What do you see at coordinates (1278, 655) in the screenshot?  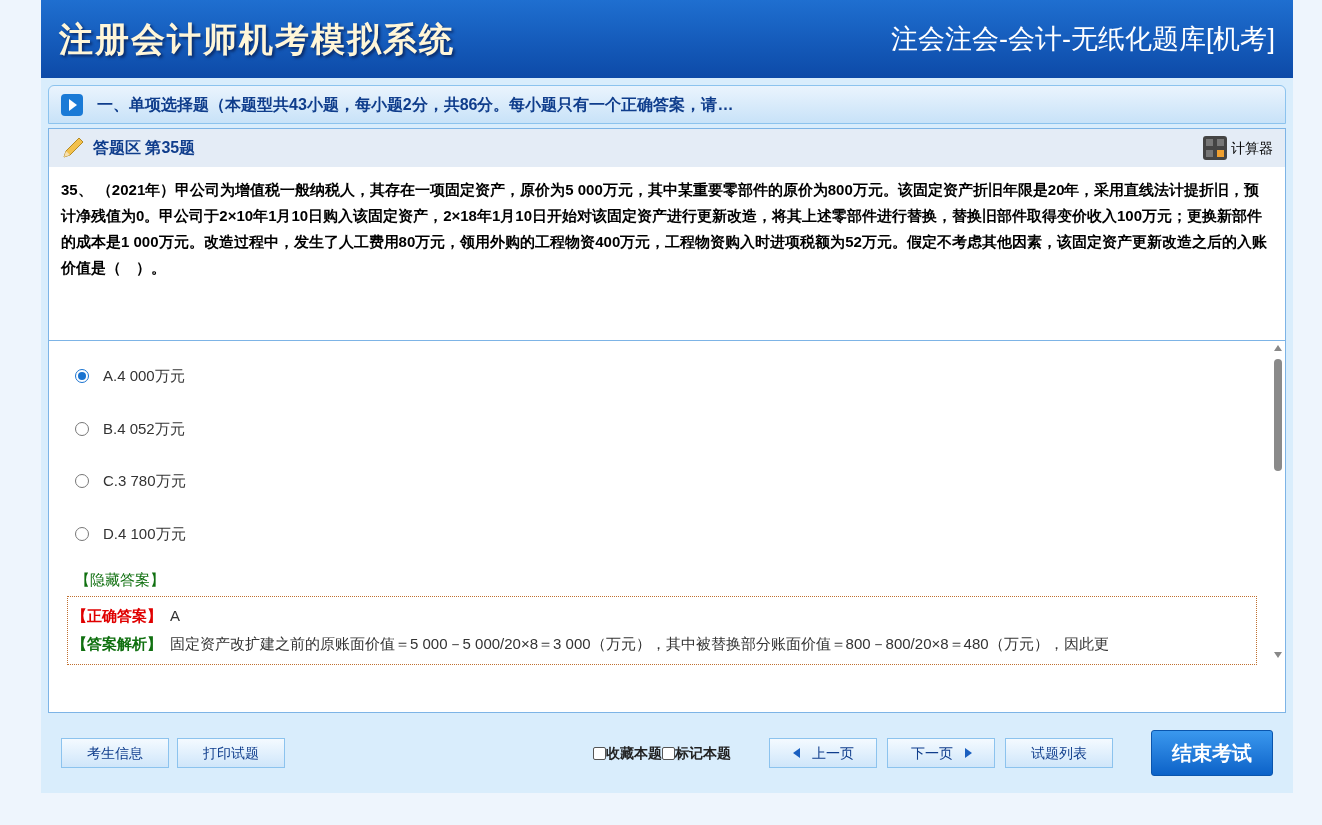 I see `scroll-down-icon` at bounding box center [1278, 655].